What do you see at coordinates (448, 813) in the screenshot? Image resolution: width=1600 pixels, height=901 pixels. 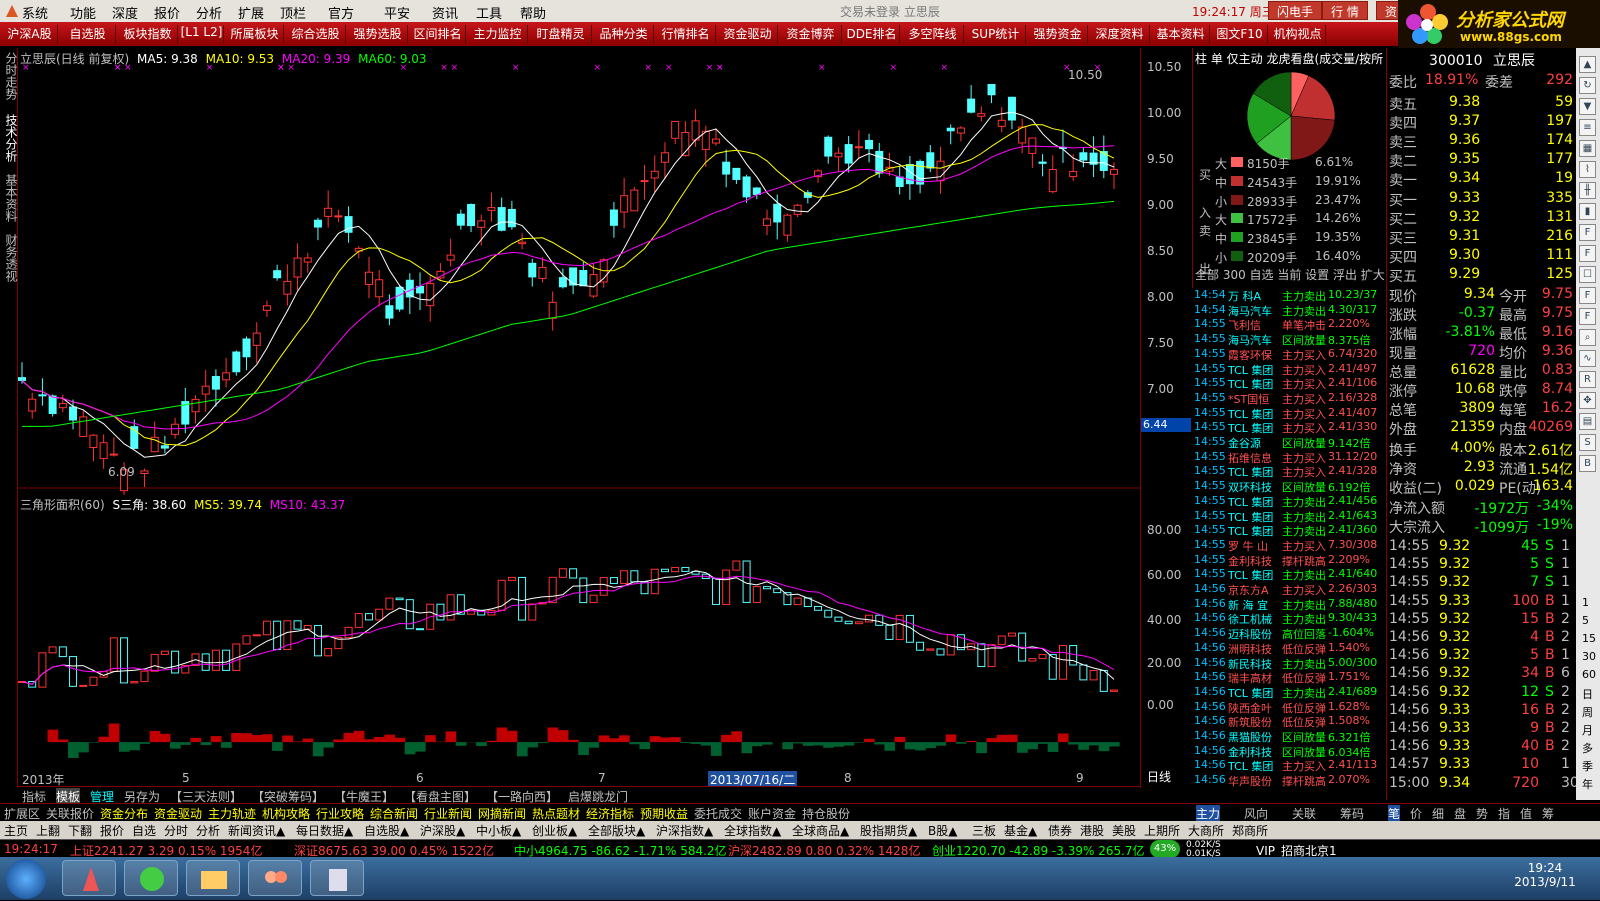 I see `info-tab: 行业新闻` at bounding box center [448, 813].